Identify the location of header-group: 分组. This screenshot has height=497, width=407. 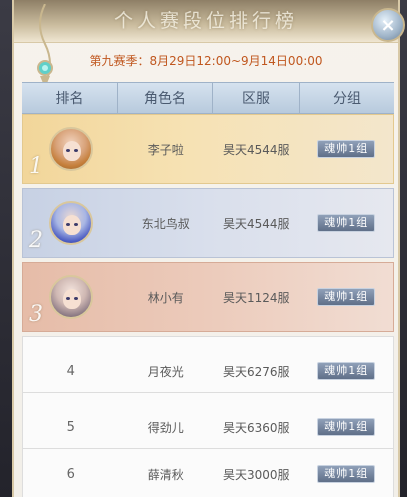
(347, 99).